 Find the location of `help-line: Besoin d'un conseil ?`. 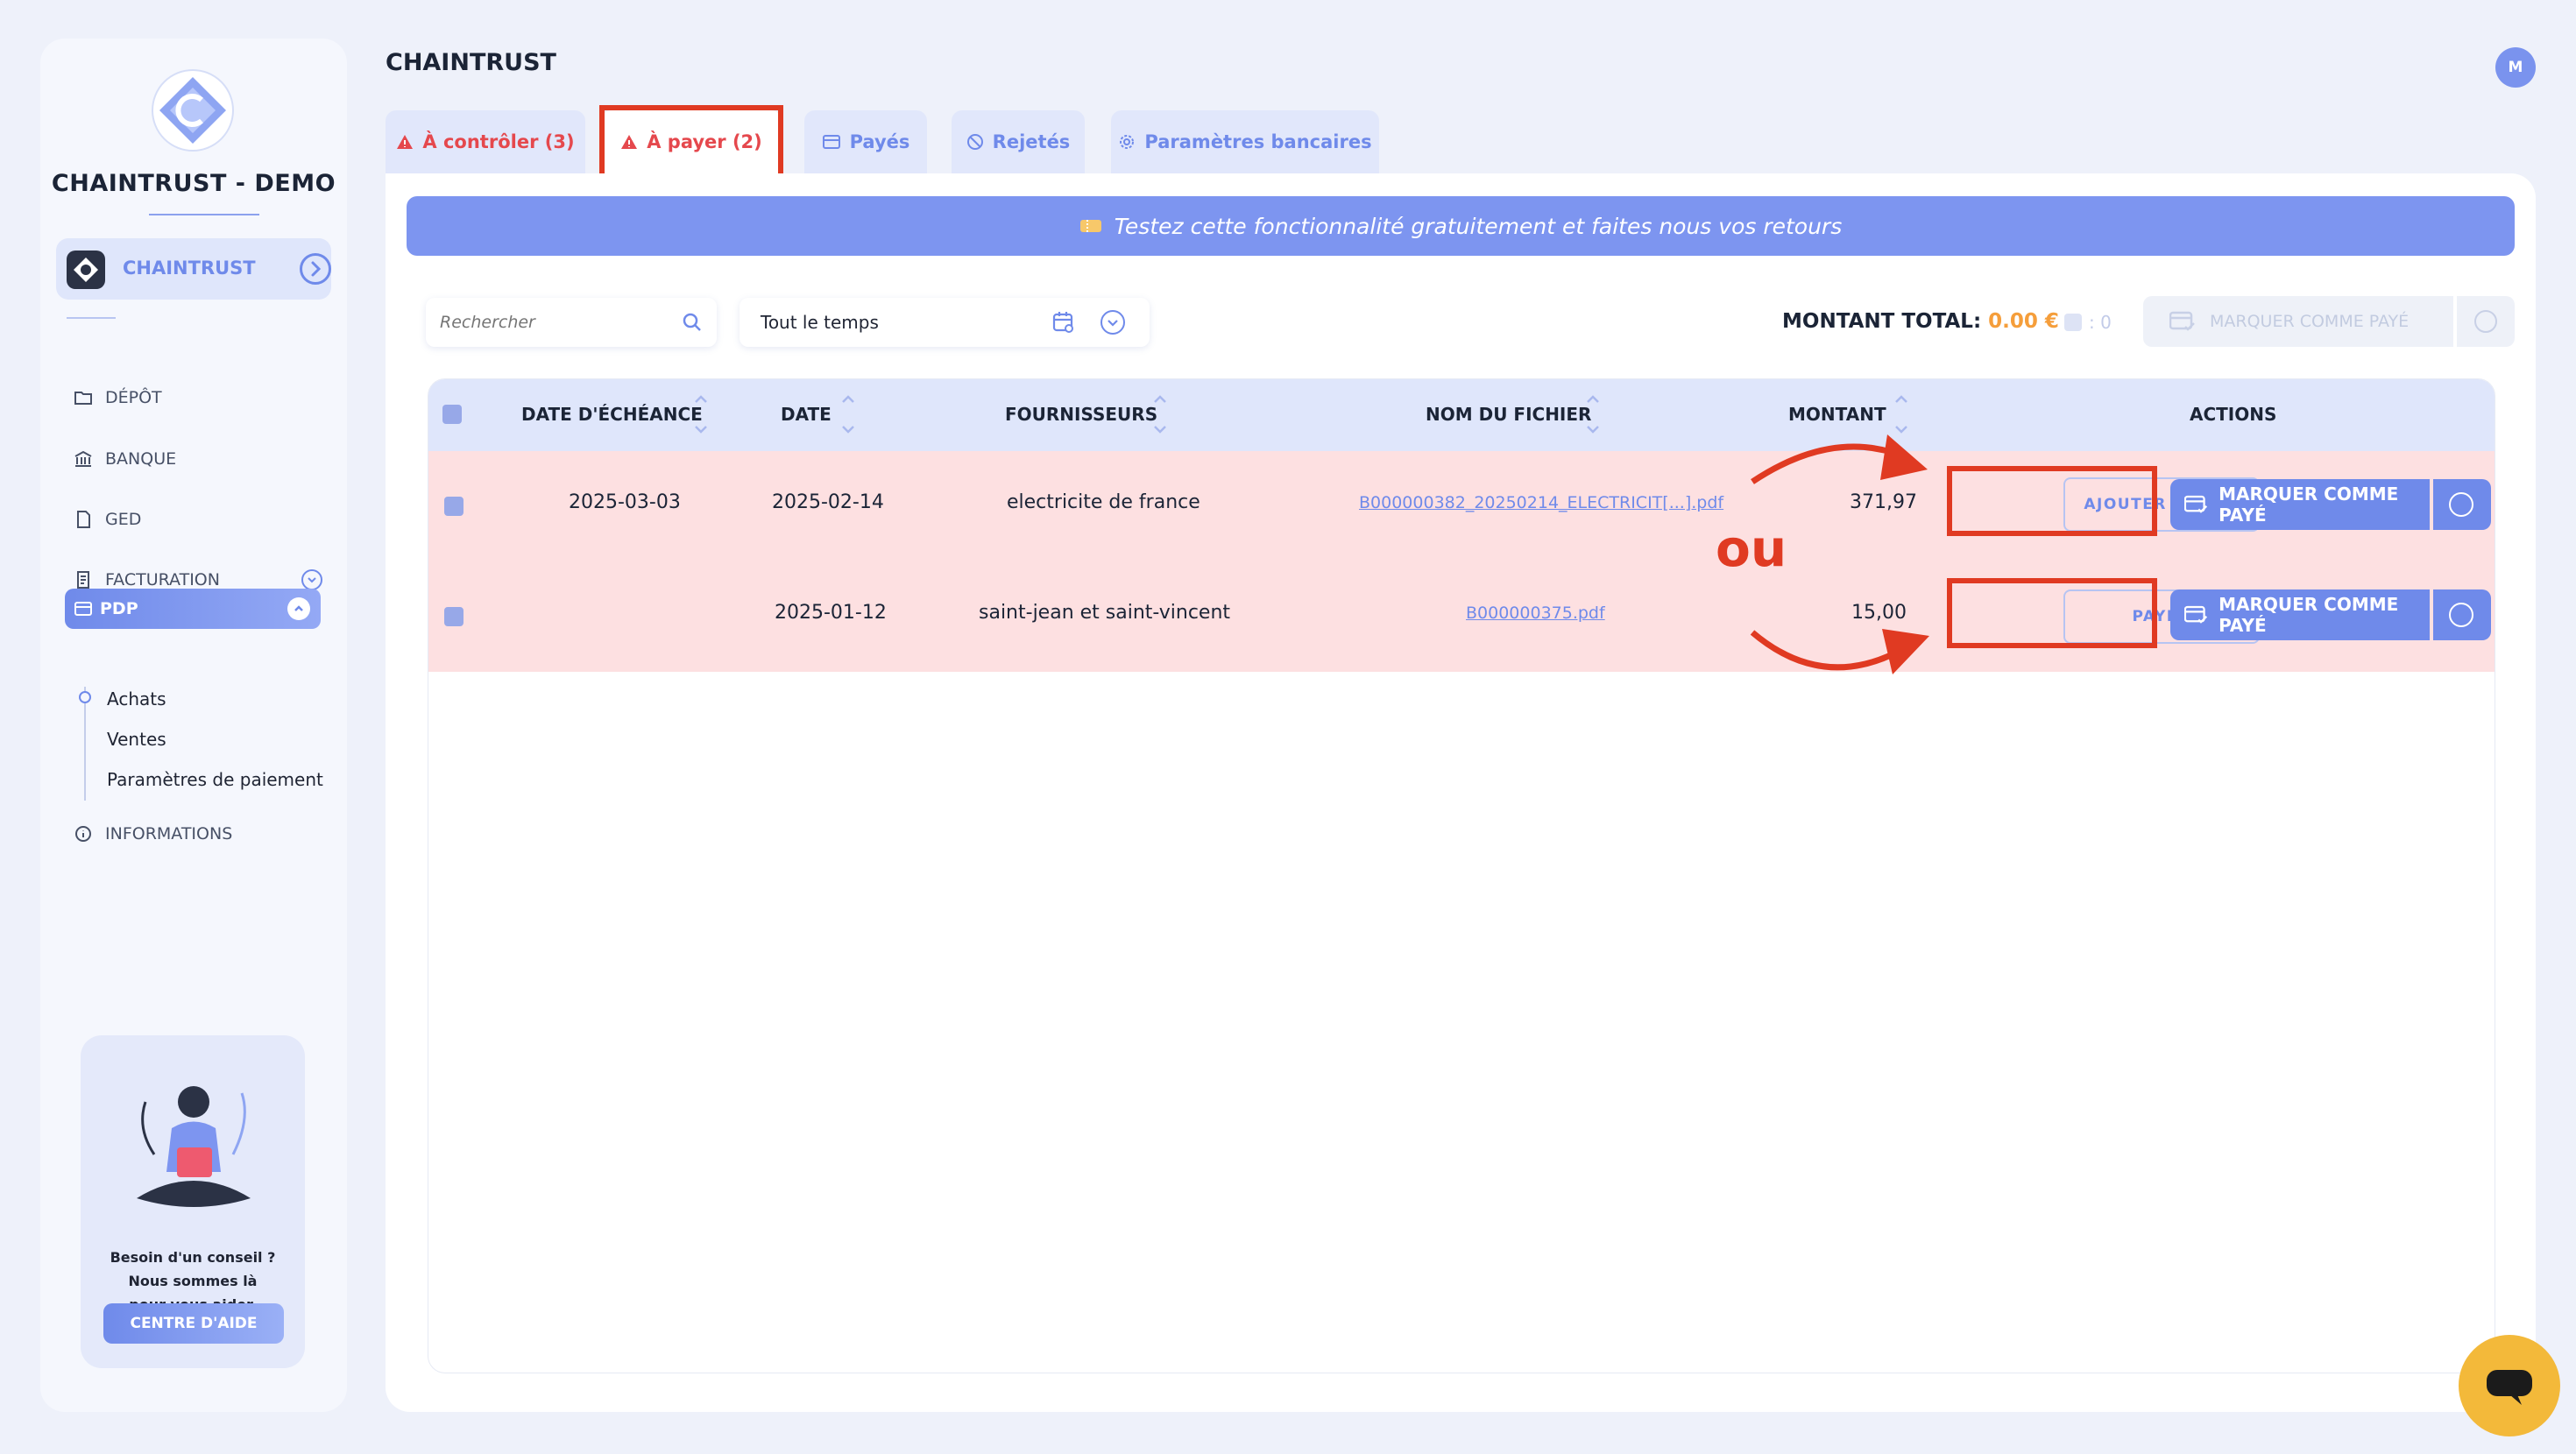

help-line: Besoin d'un conseil ? is located at coordinates (193, 1257).